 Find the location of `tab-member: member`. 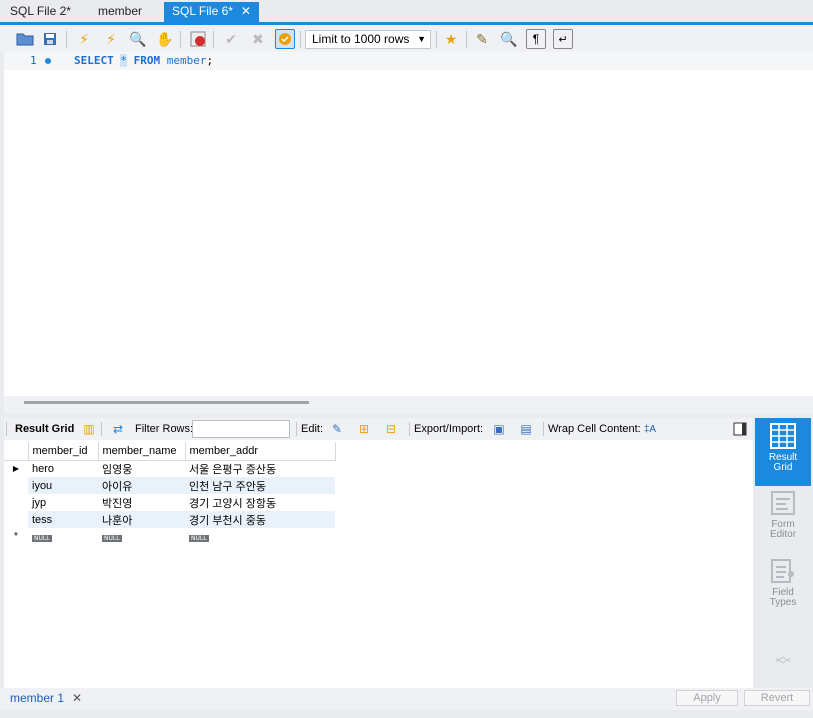

tab-member: member is located at coordinates (120, 12).